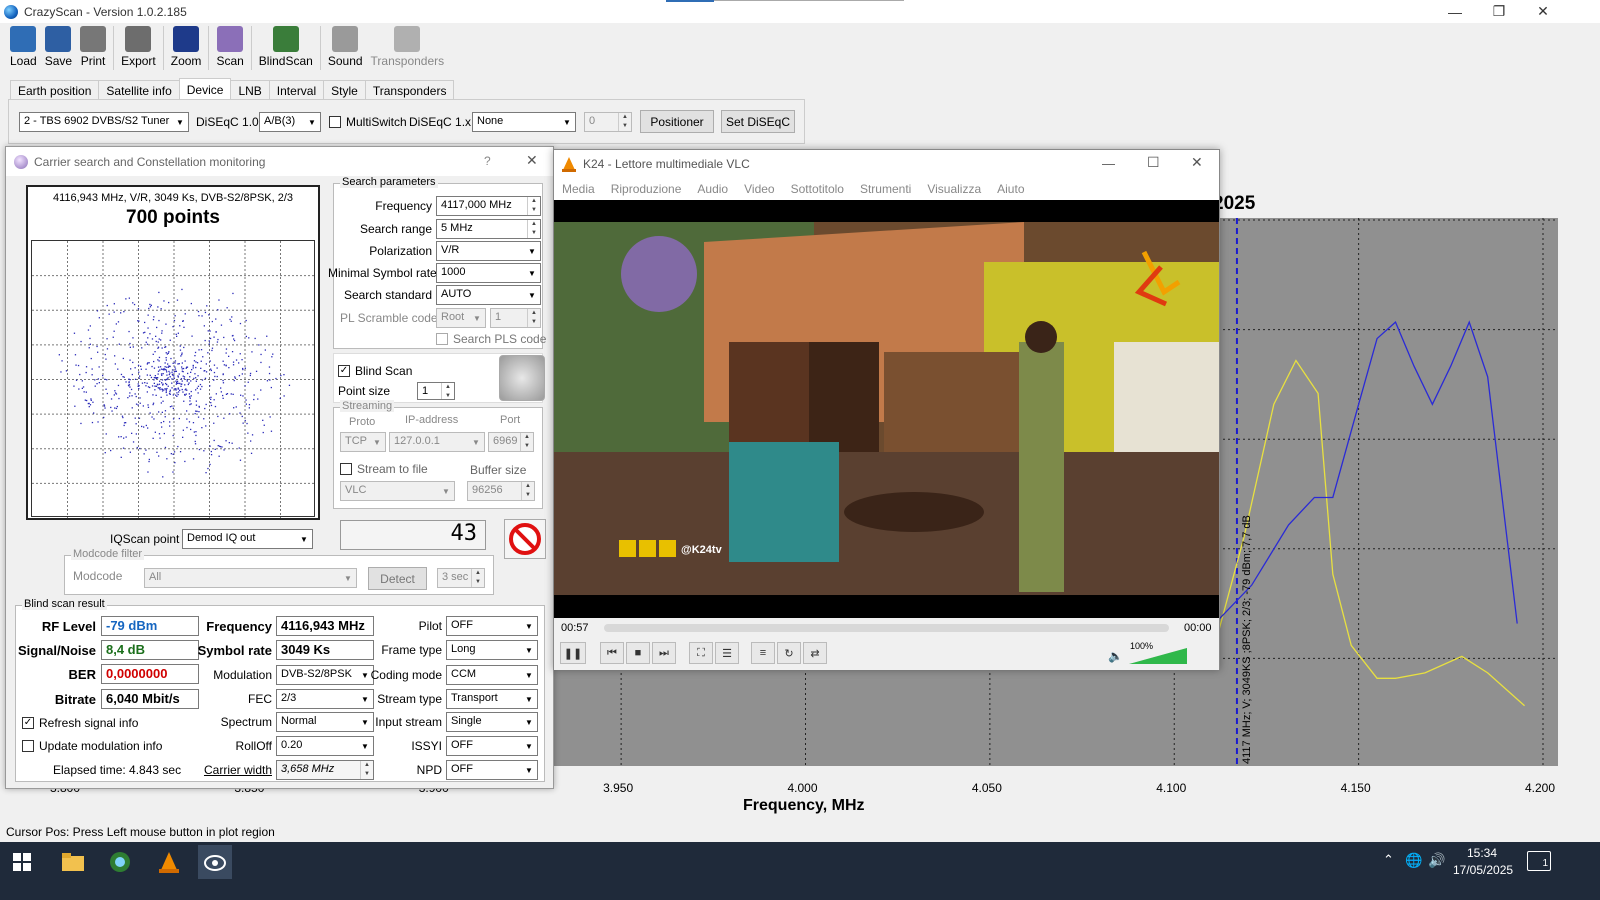  Describe the element at coordinates (492, 675) in the screenshot. I see `coding-select: CCM ▼` at that location.